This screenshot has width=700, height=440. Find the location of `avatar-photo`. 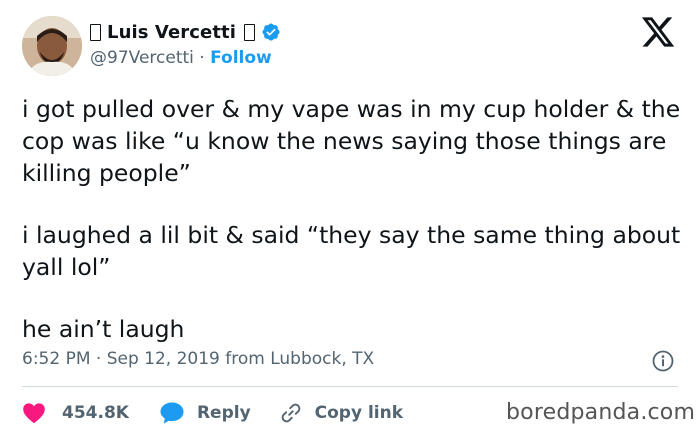

avatar-photo is located at coordinates (52, 46).